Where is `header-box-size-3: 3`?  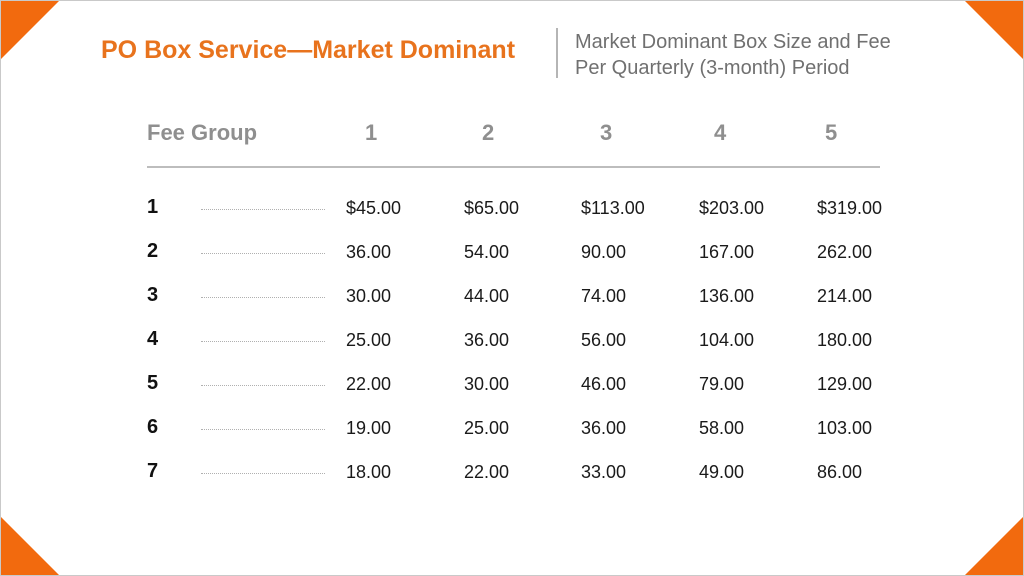 header-box-size-3: 3 is located at coordinates (606, 132).